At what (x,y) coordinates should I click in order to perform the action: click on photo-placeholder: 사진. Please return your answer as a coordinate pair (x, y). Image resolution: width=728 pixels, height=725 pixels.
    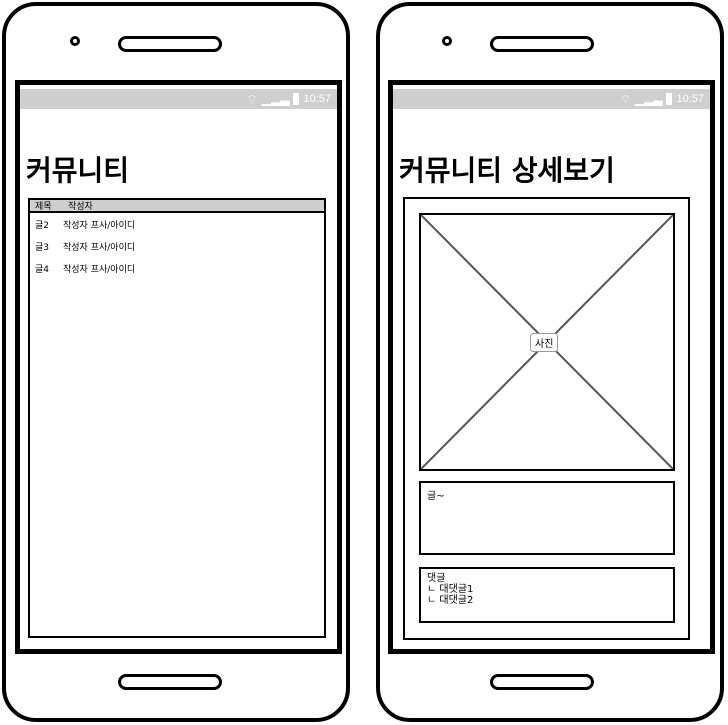
    Looking at the image, I should click on (547, 342).